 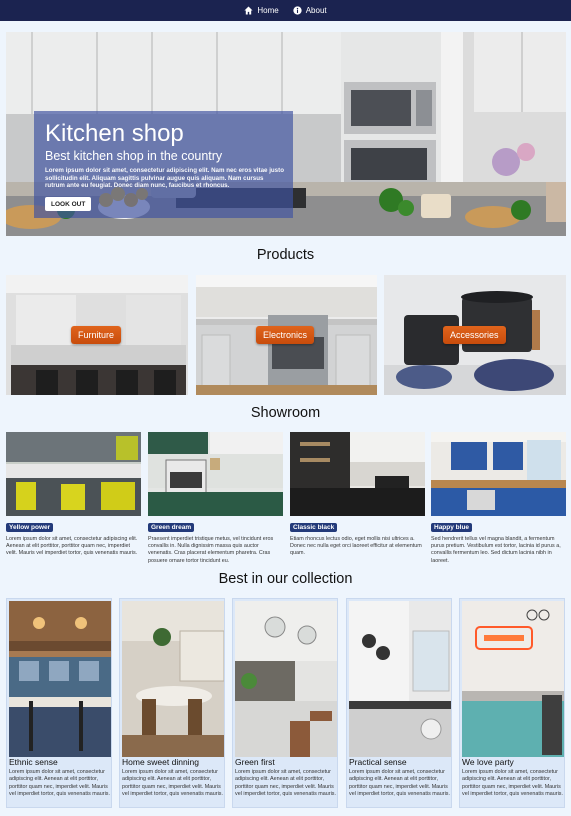 I want to click on look-out-button: LOOK OUT, so click(x=68, y=204).